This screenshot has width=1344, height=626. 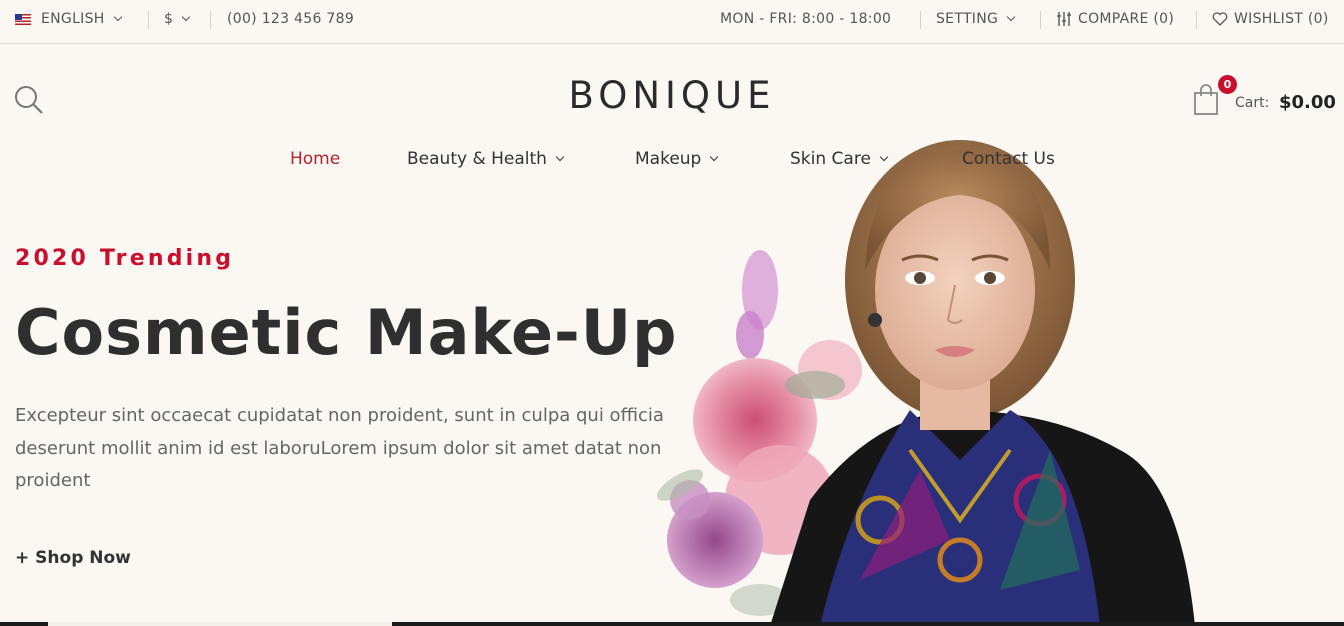 I want to click on compare-link: COMPARE (0), so click(x=1115, y=19).